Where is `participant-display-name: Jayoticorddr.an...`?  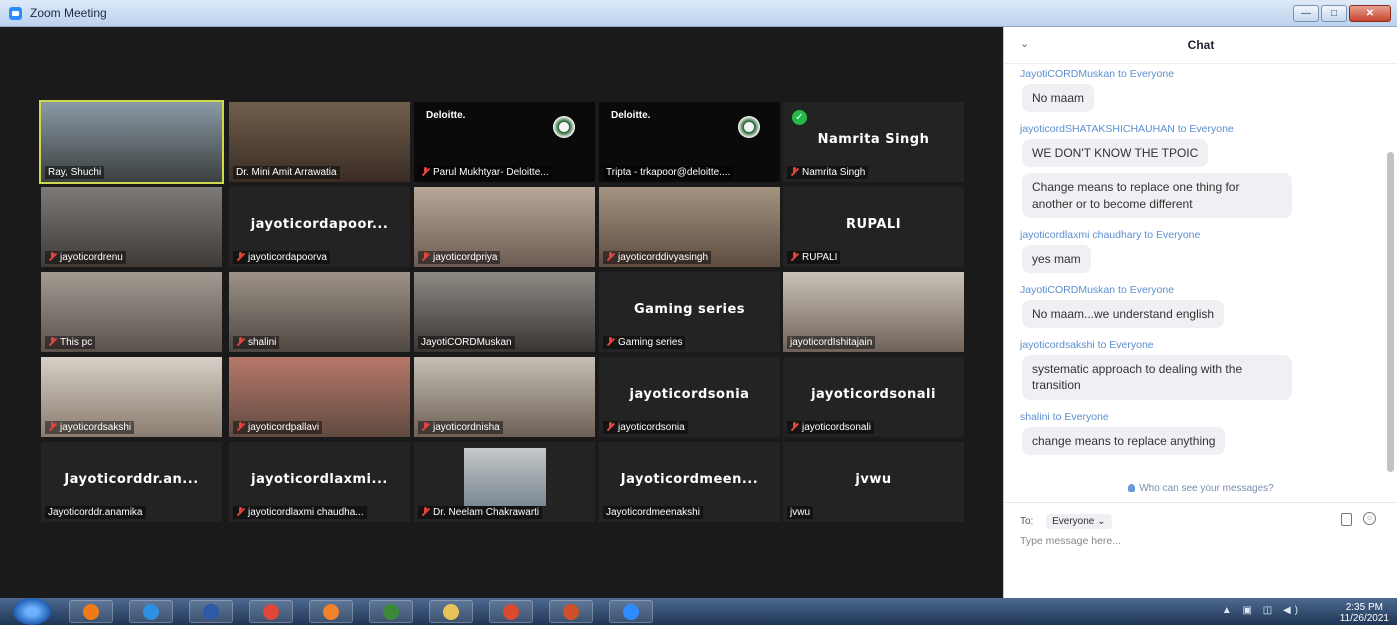
participant-display-name: Jayoticorddr.an... is located at coordinates (131, 479).